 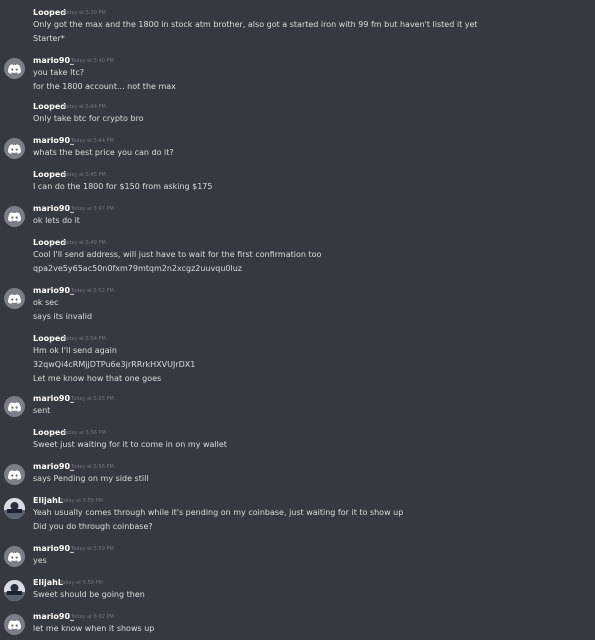 I want to click on message-text-line: Hm ok I'll send again, so click(x=75, y=350).